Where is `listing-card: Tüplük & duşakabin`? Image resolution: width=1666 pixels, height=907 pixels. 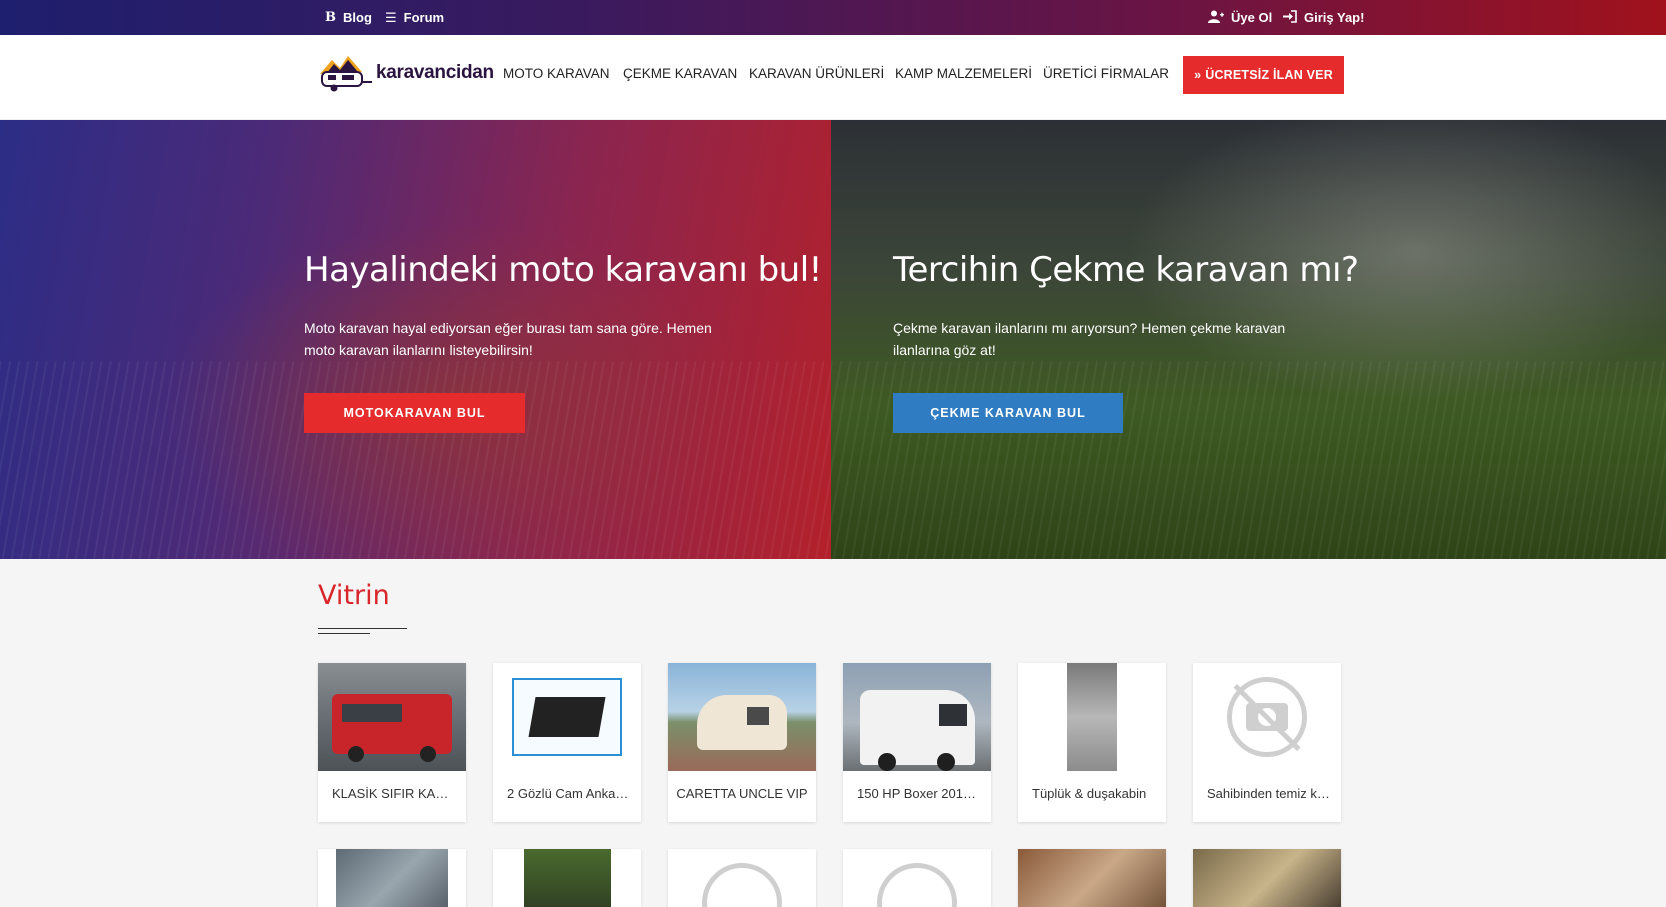 listing-card: Tüplük & duşakabin is located at coordinates (1092, 742).